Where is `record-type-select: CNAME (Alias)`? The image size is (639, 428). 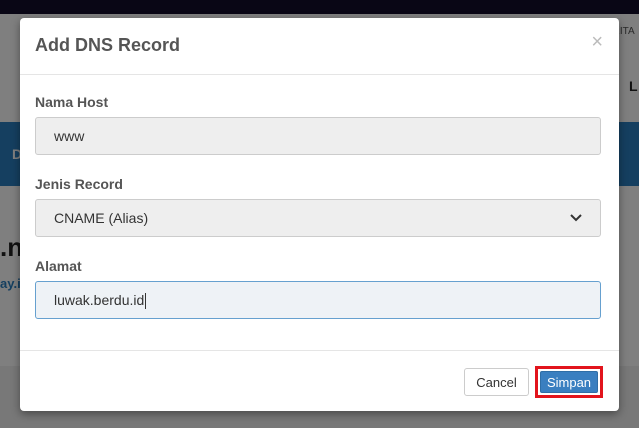
record-type-select: CNAME (Alias) is located at coordinates (318, 218).